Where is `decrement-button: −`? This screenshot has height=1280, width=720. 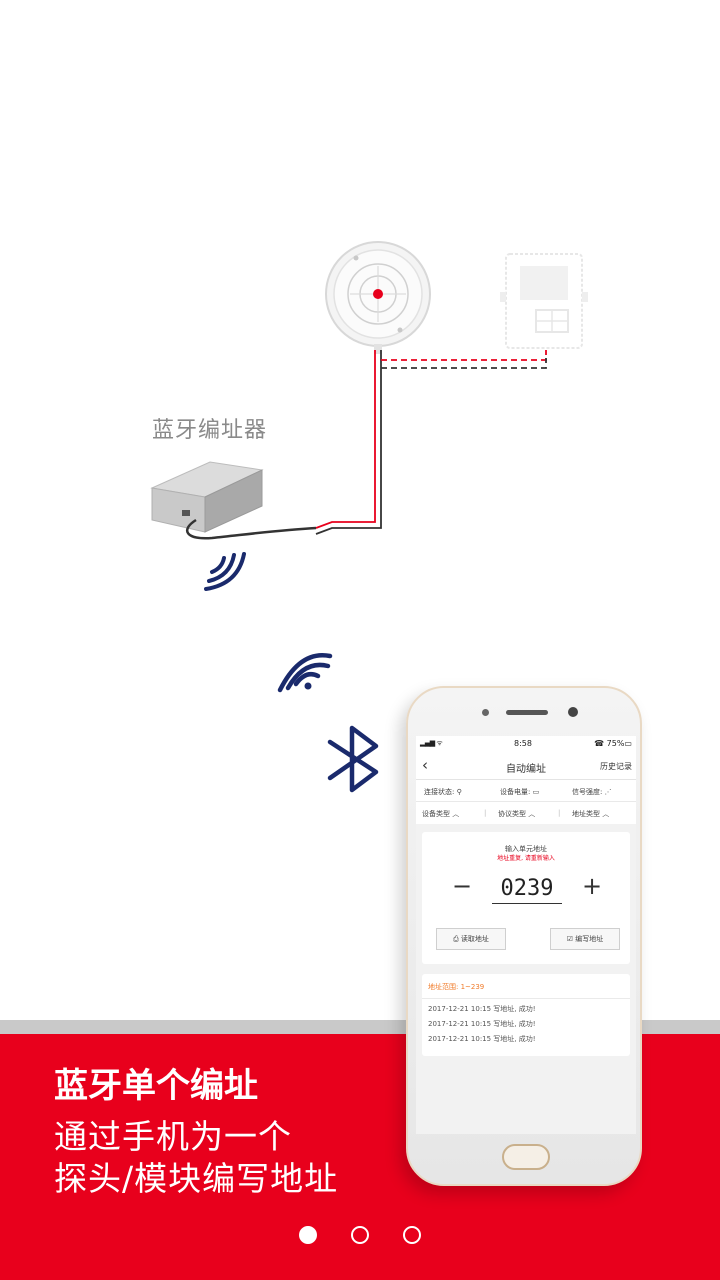 decrement-button: − is located at coordinates (462, 886).